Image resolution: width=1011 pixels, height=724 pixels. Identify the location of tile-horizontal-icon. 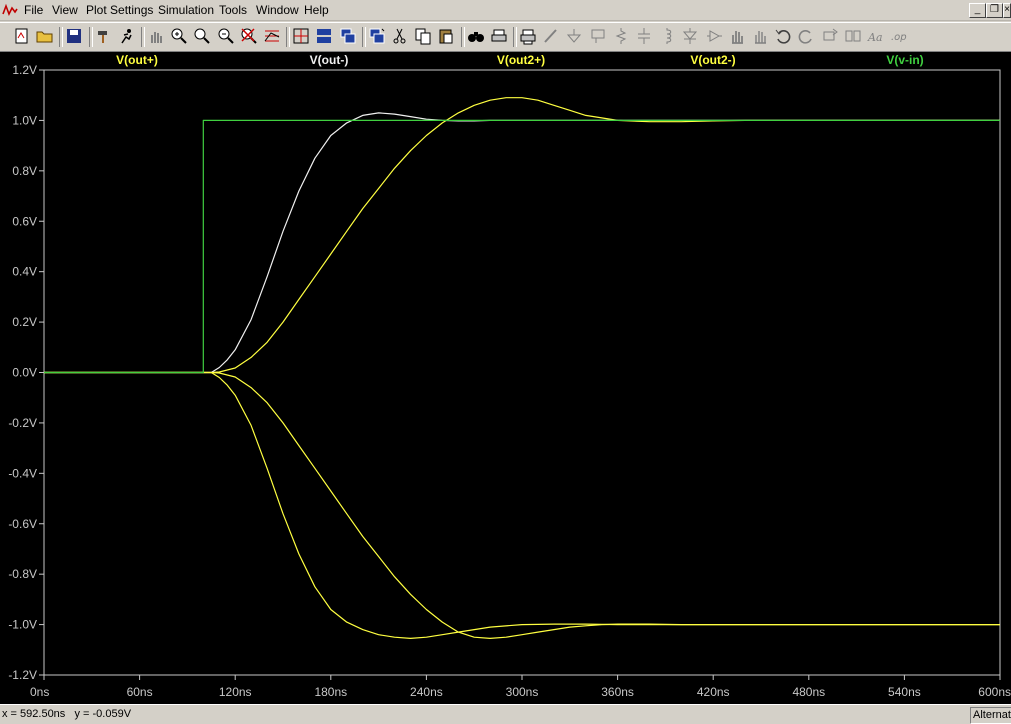
(324, 36).